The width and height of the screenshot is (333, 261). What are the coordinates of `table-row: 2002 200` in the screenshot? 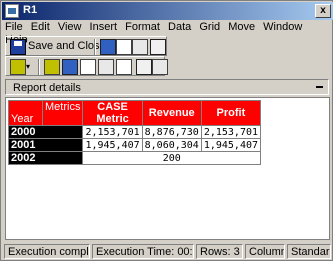 It's located at (134, 158).